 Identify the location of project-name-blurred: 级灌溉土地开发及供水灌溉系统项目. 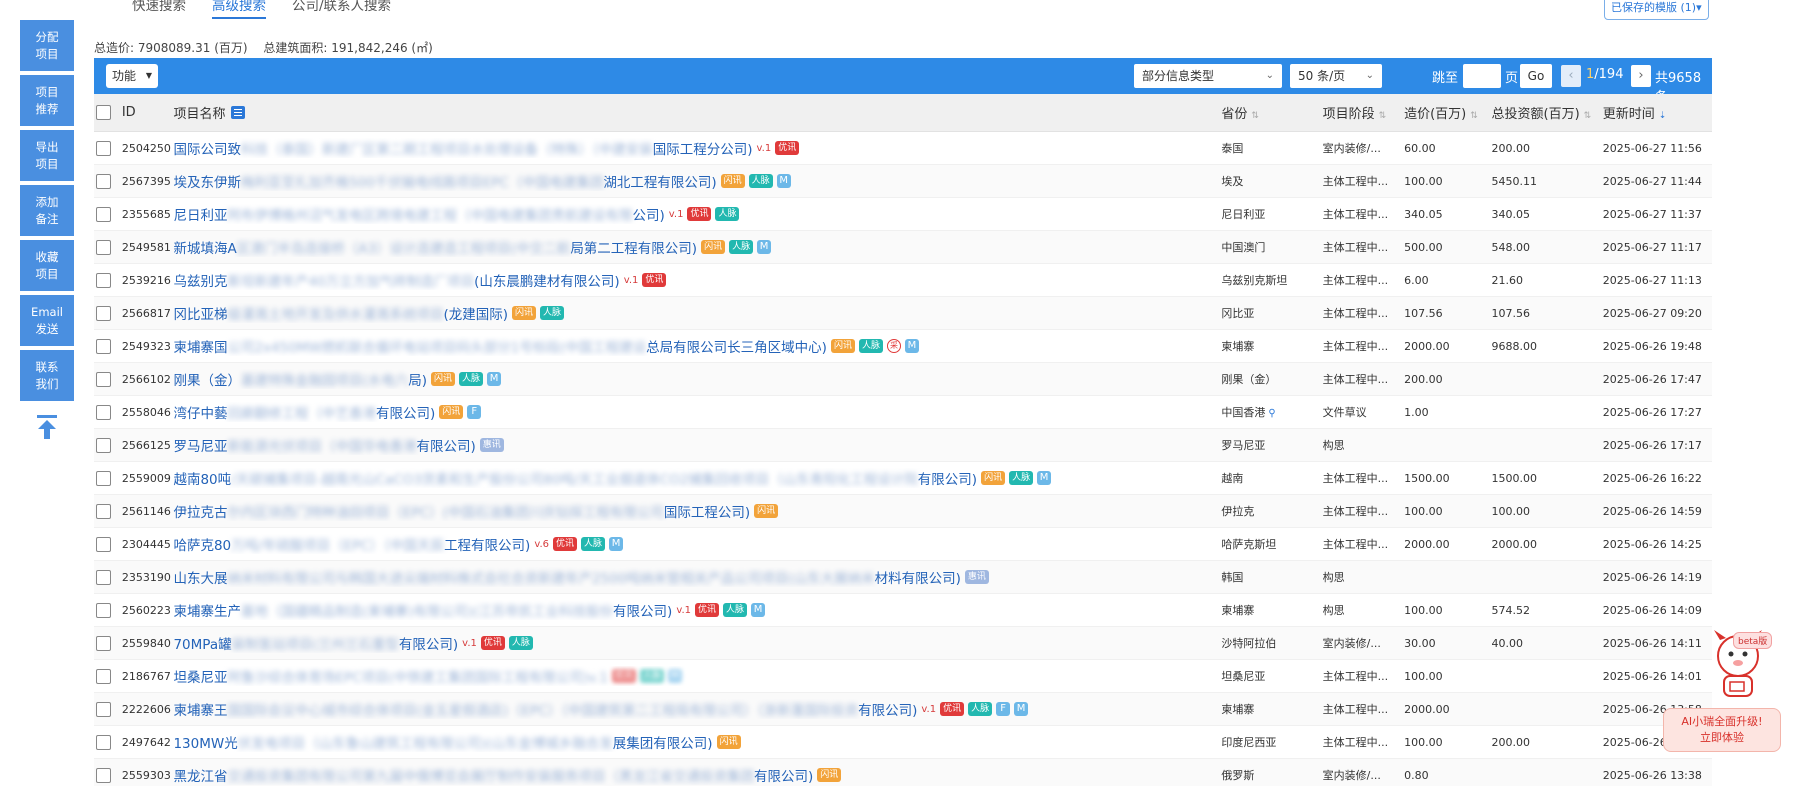
(335, 315).